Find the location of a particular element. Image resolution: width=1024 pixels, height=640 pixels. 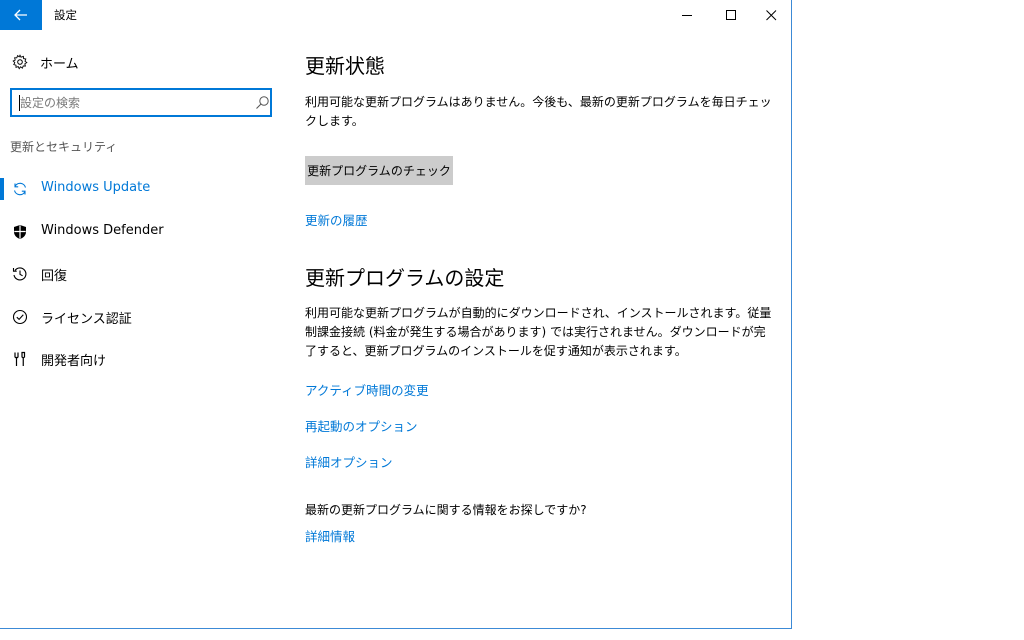

search-input is located at coordinates (130, 102).